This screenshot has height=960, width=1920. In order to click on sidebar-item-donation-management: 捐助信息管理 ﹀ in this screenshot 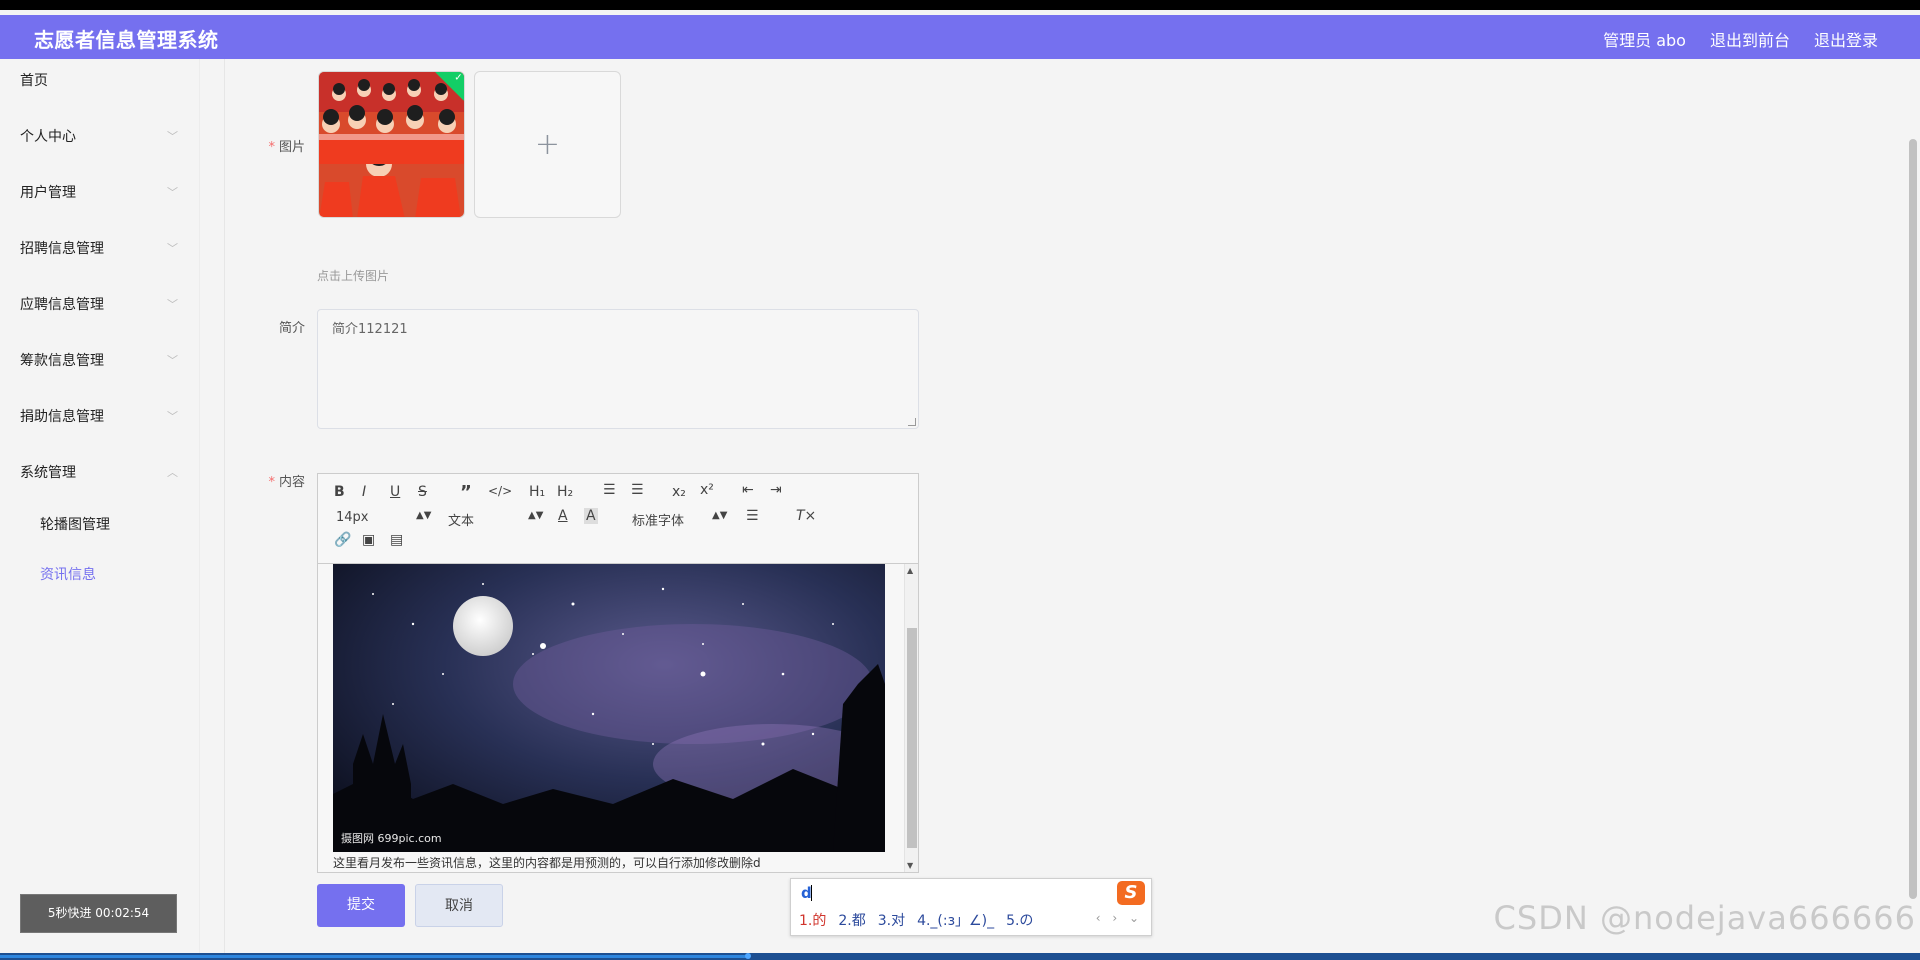, I will do `click(100, 417)`.